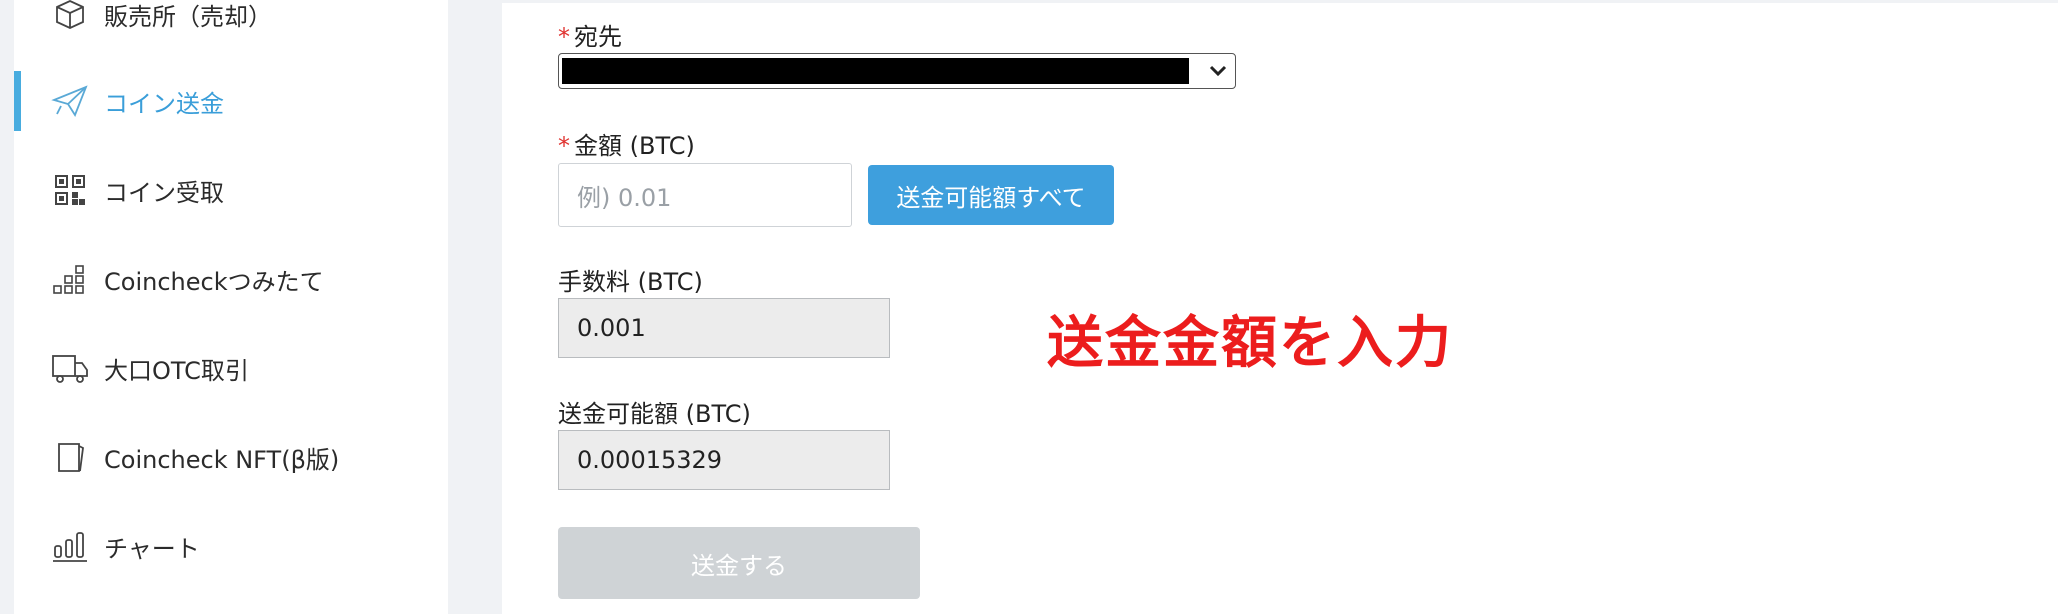 This screenshot has width=2058, height=614. I want to click on paper-plane-icon, so click(70, 101).